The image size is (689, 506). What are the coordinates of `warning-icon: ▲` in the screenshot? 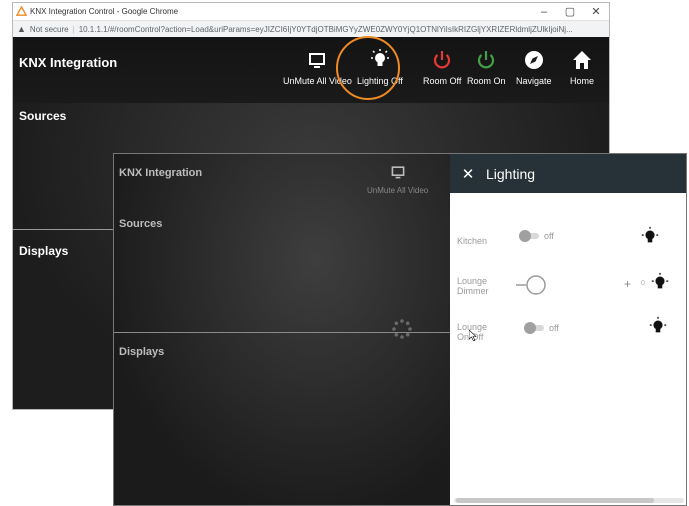 It's located at (21, 29).